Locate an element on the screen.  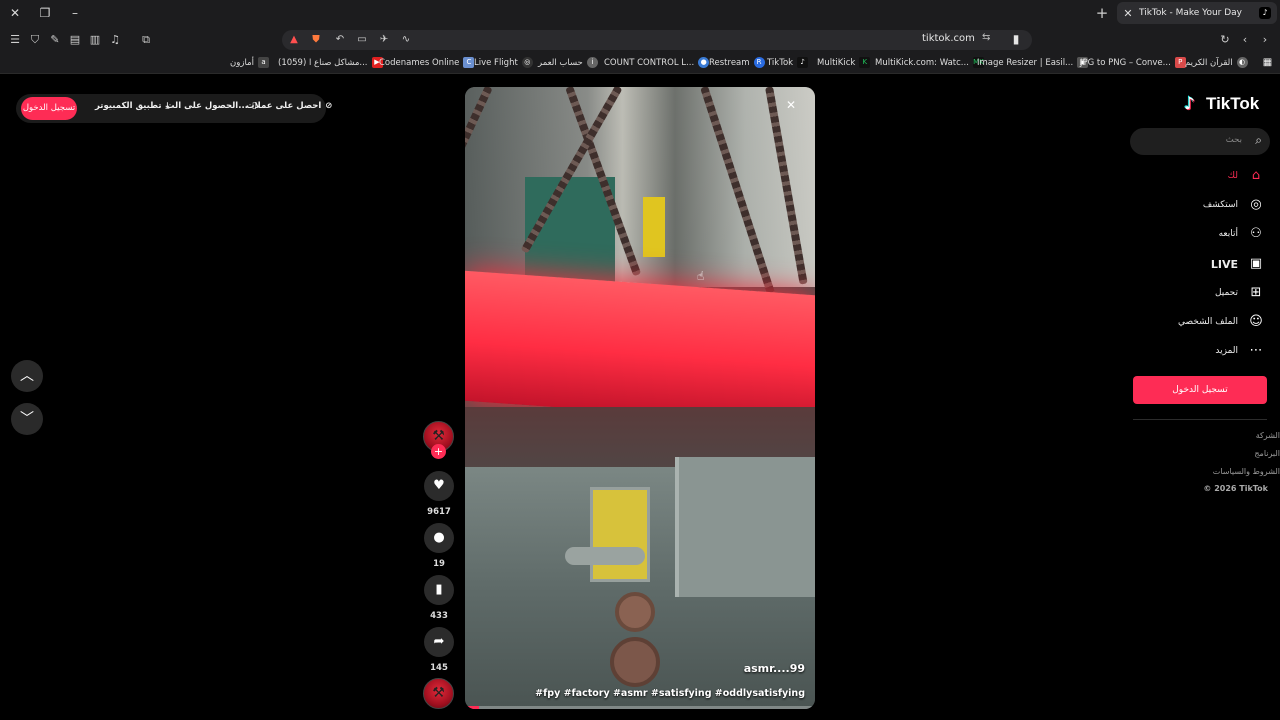
close-window-icon: ✕ is located at coordinates (15, 13).